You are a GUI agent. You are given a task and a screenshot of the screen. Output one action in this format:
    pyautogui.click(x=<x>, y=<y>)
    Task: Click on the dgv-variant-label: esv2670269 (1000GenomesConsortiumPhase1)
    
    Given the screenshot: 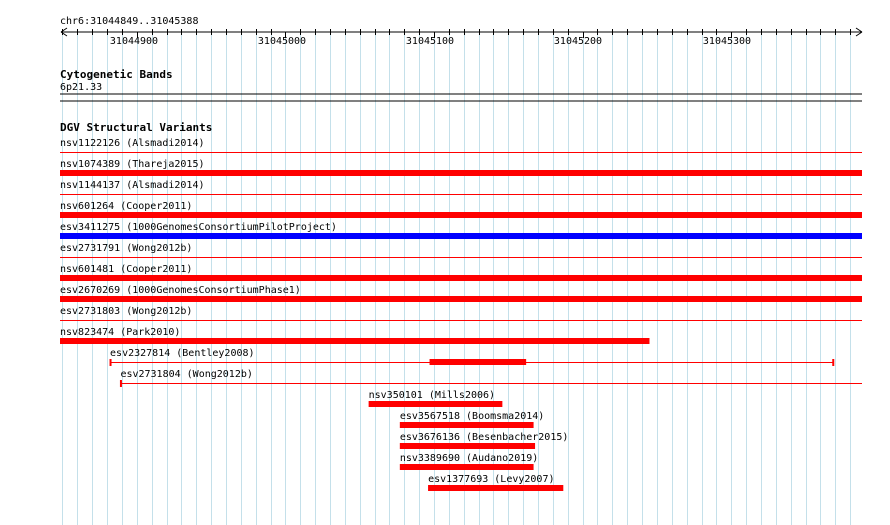 What is the action you would take?
    pyautogui.click(x=180, y=290)
    